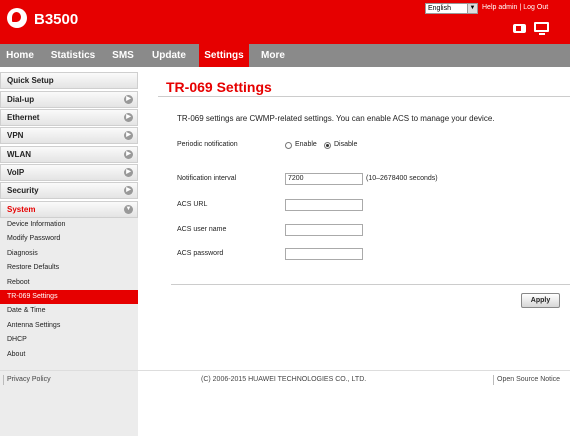 The height and width of the screenshot is (436, 570). Describe the element at coordinates (69, 190) in the screenshot. I see `sidebar-item-security: Security ▶` at that location.